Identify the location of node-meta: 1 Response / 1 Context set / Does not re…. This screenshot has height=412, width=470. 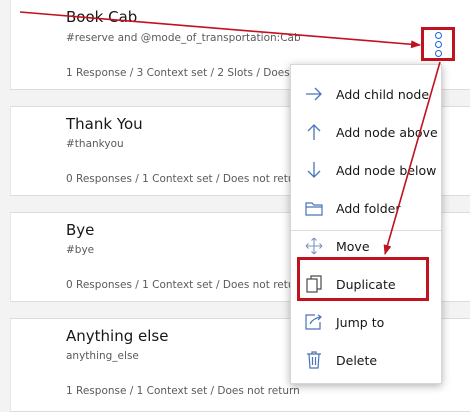
(183, 391).